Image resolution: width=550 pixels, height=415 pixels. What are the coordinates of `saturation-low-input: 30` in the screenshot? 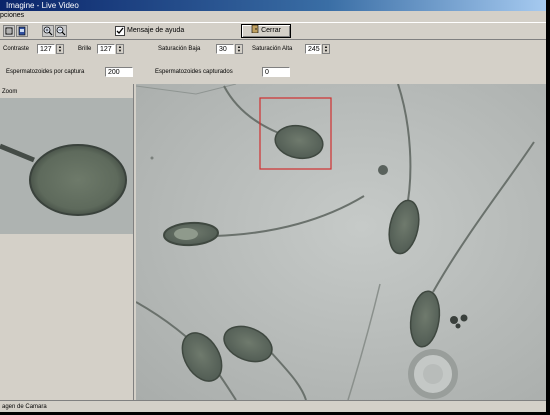 It's located at (225, 49).